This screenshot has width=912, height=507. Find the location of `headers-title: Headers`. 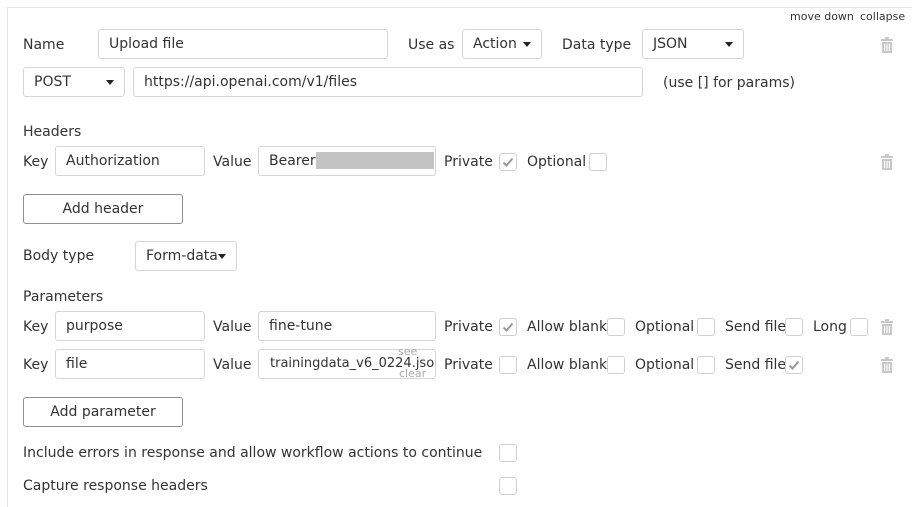

headers-title: Headers is located at coordinates (52, 132).